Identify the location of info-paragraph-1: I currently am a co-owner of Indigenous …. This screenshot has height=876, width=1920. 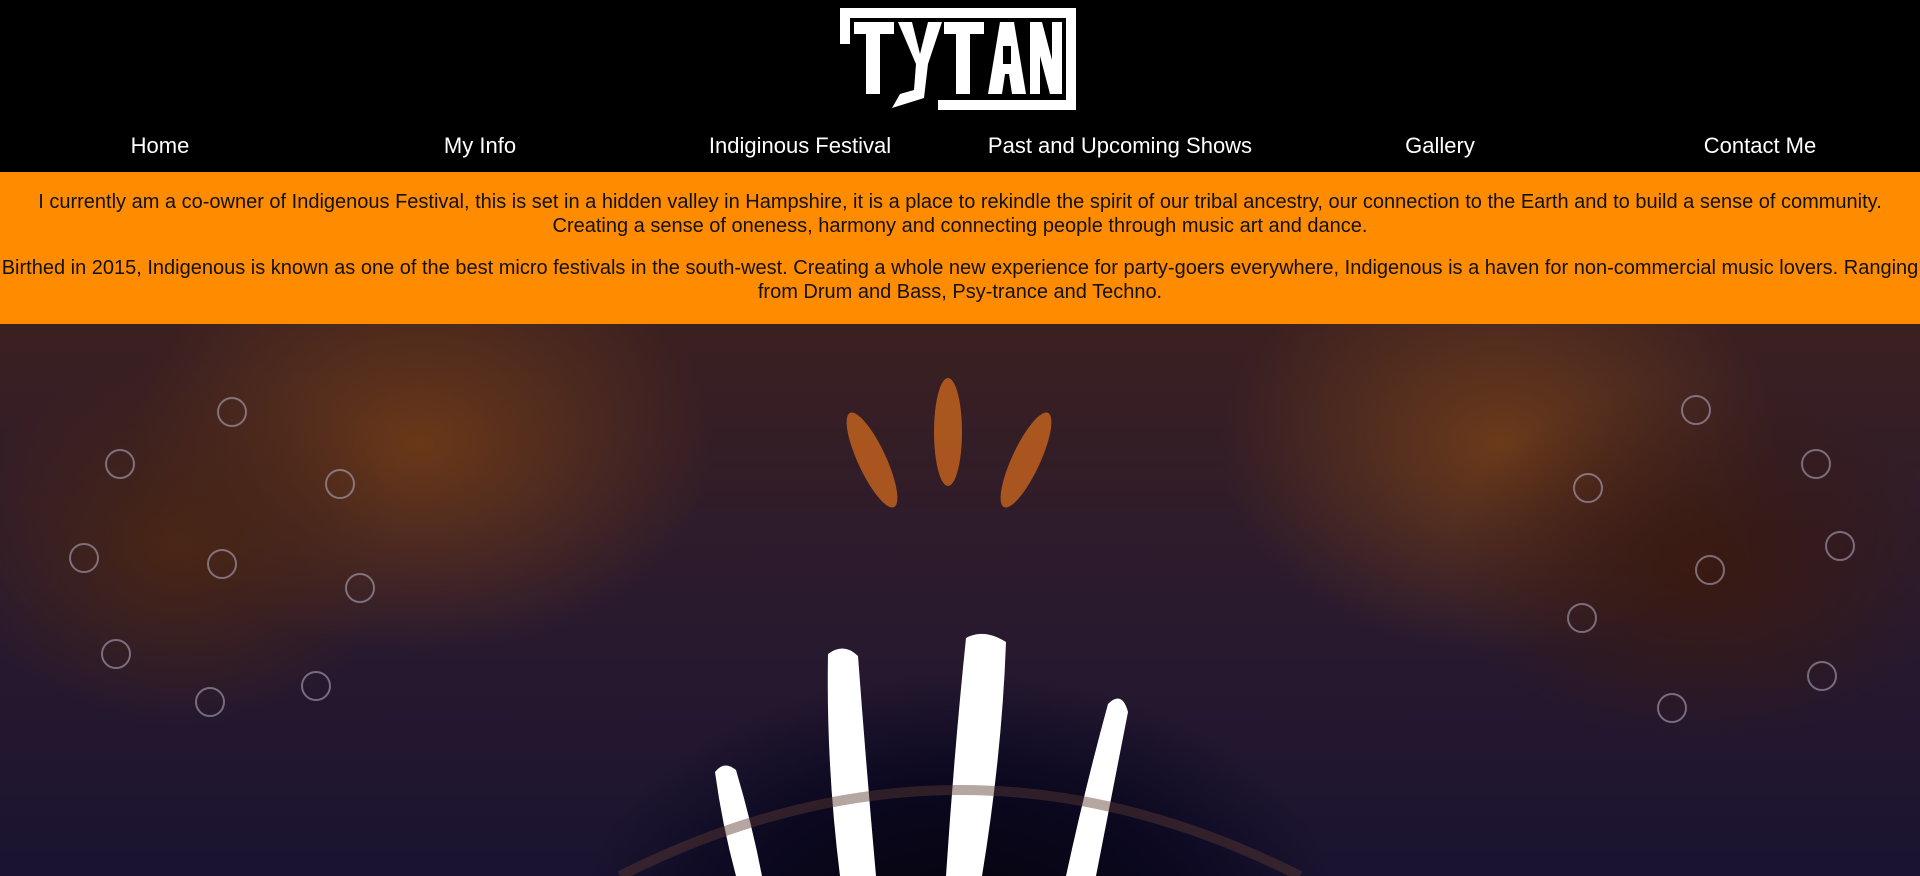
(960, 214).